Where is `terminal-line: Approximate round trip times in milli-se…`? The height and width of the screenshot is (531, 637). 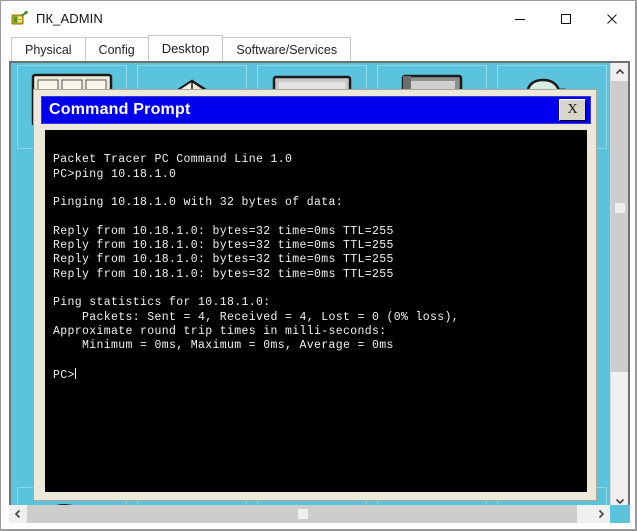 terminal-line: Approximate round trip times in milli-se… is located at coordinates (220, 331).